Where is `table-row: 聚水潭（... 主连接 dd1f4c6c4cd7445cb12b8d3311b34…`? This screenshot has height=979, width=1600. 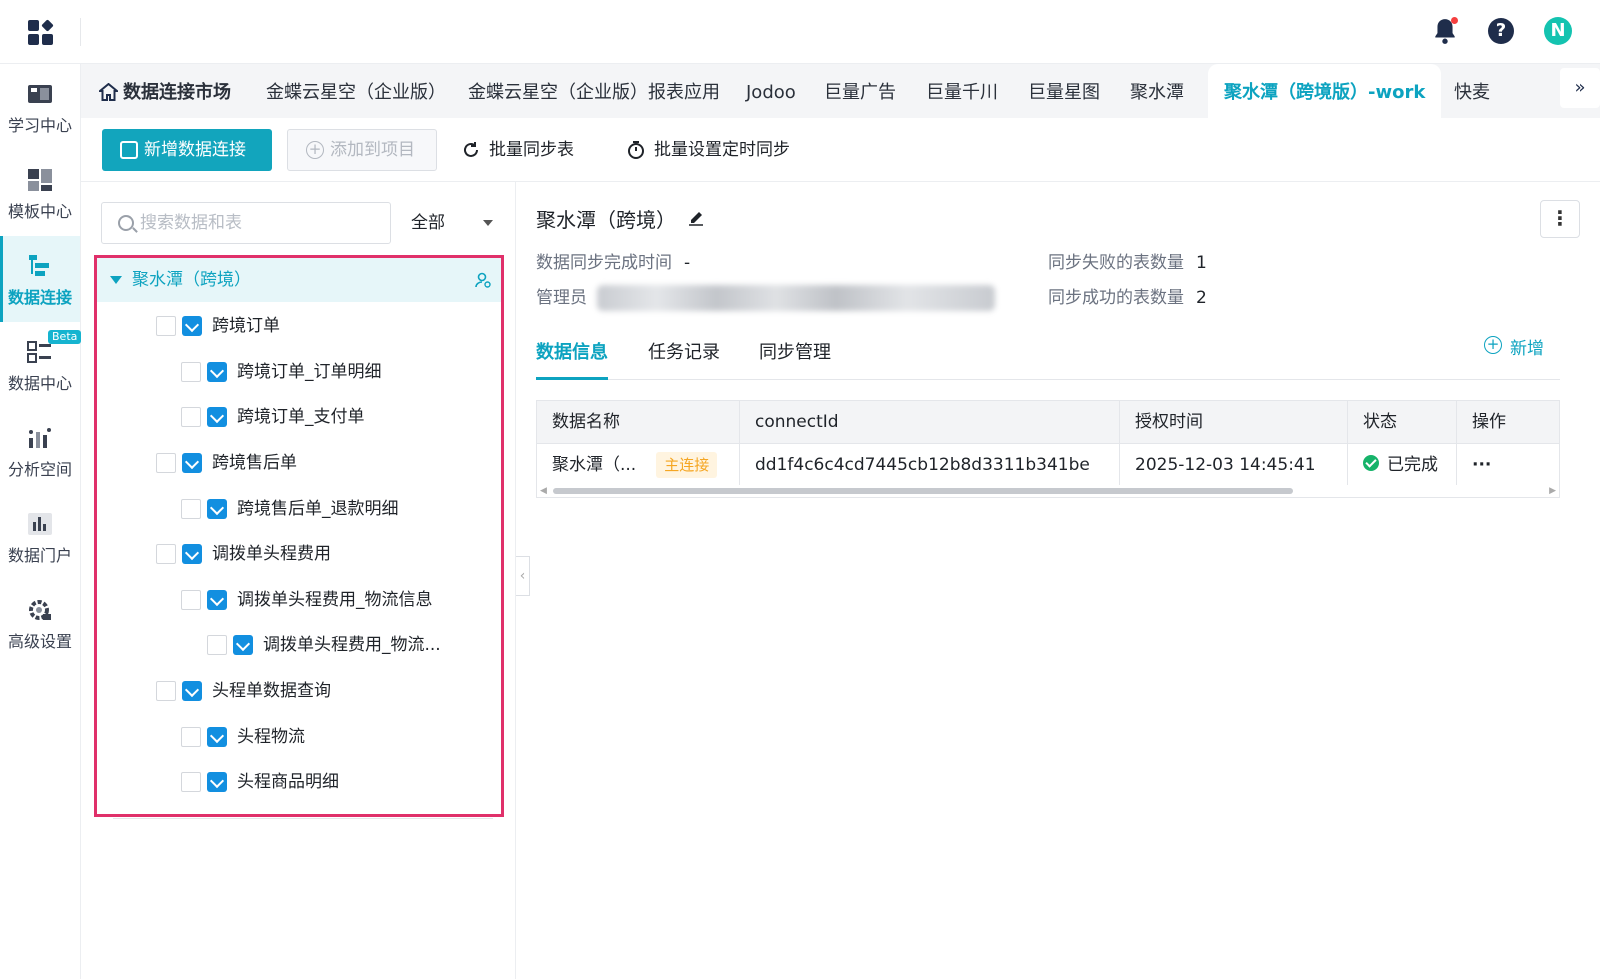 table-row: 聚水潭（... 主连接 dd1f4c6c4cd7445cb12b8d3311b34… is located at coordinates (1048, 464).